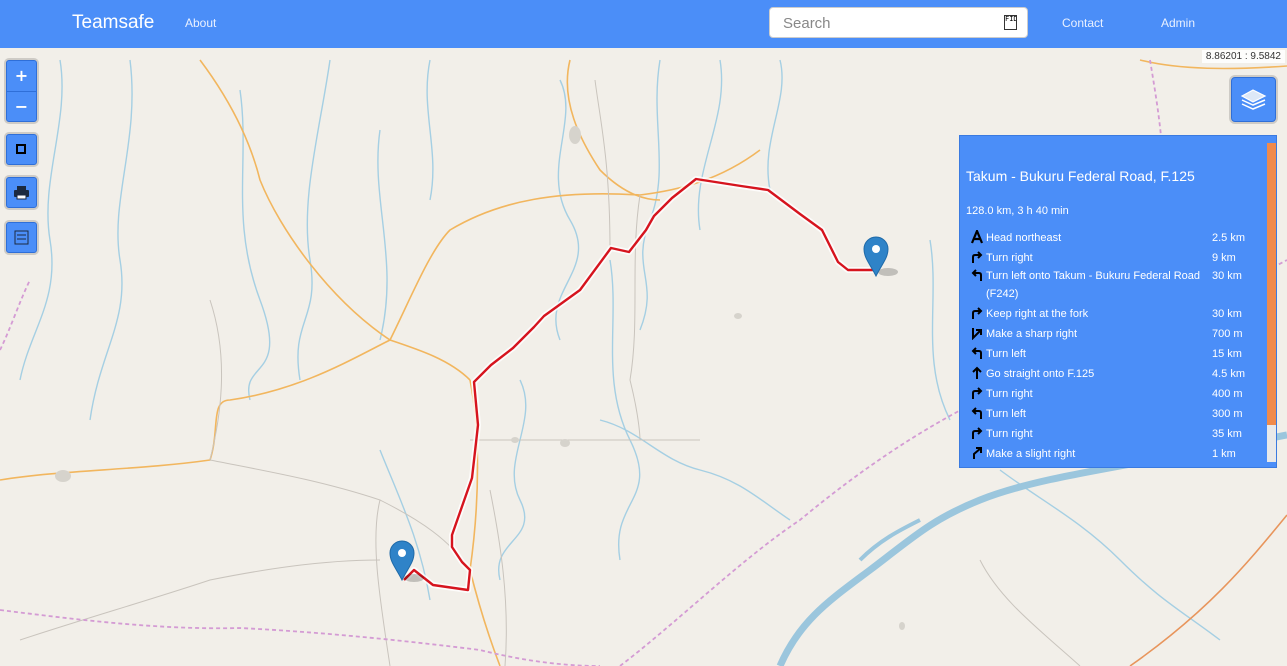  Describe the element at coordinates (643, 24) in the screenshot. I see `navbar: Teamsafe About FIDB Contact Admin` at that location.